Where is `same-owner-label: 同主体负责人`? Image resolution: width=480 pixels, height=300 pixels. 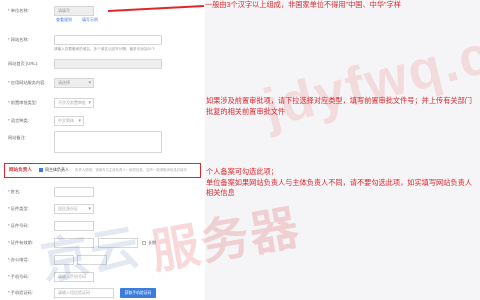 same-owner-label: 同主体负责人 is located at coordinates (57, 169).